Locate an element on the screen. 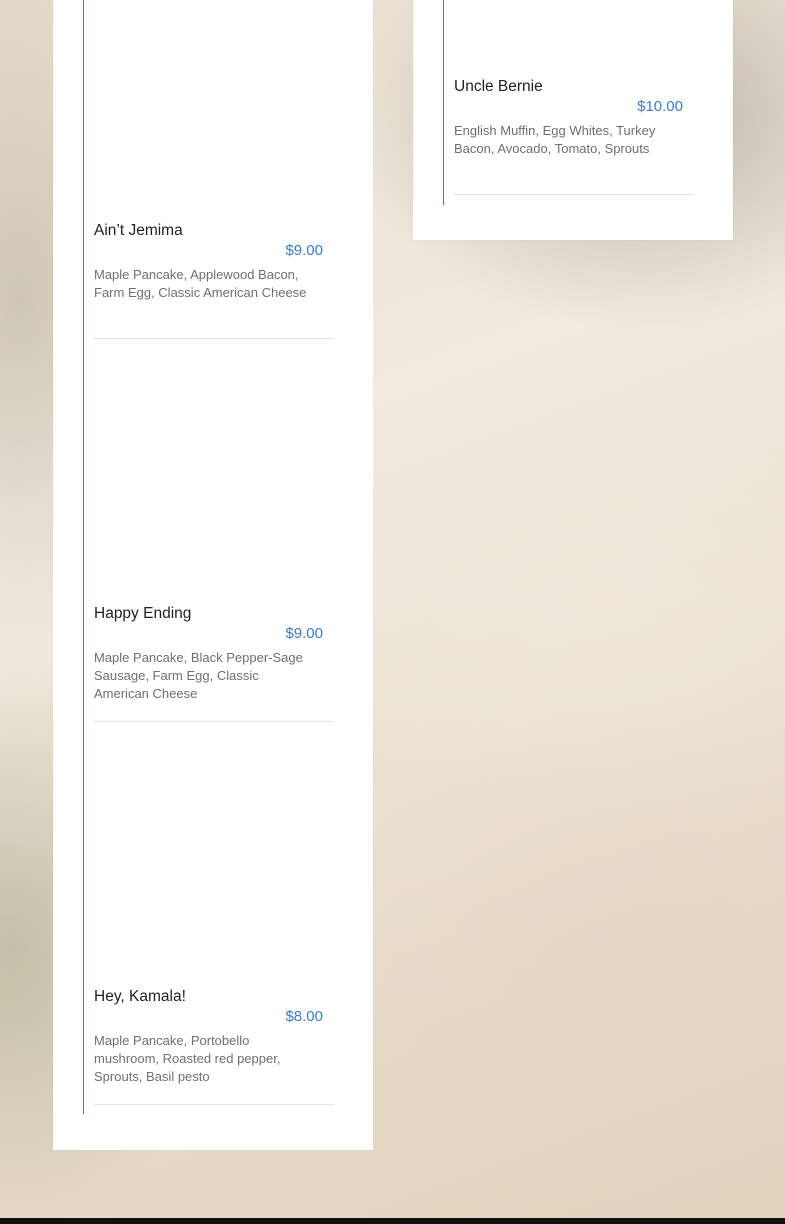 The image size is (785, 1224). menu-item-price: $8.00 is located at coordinates (304, 1016).